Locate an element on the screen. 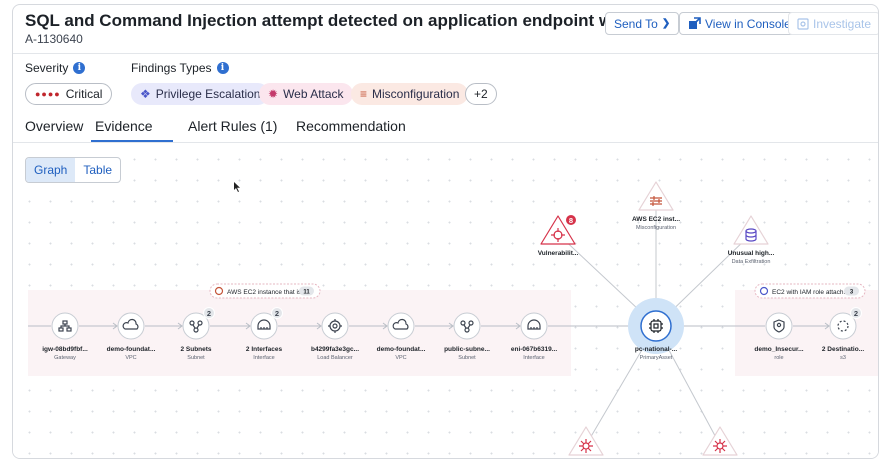 Image resolution: width=879 pixels, height=459 pixels. group-band-left is located at coordinates (299, 333).